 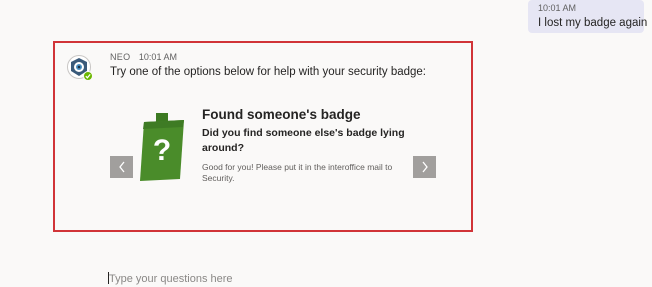 I want to click on carousel-prev-button, so click(x=121, y=167).